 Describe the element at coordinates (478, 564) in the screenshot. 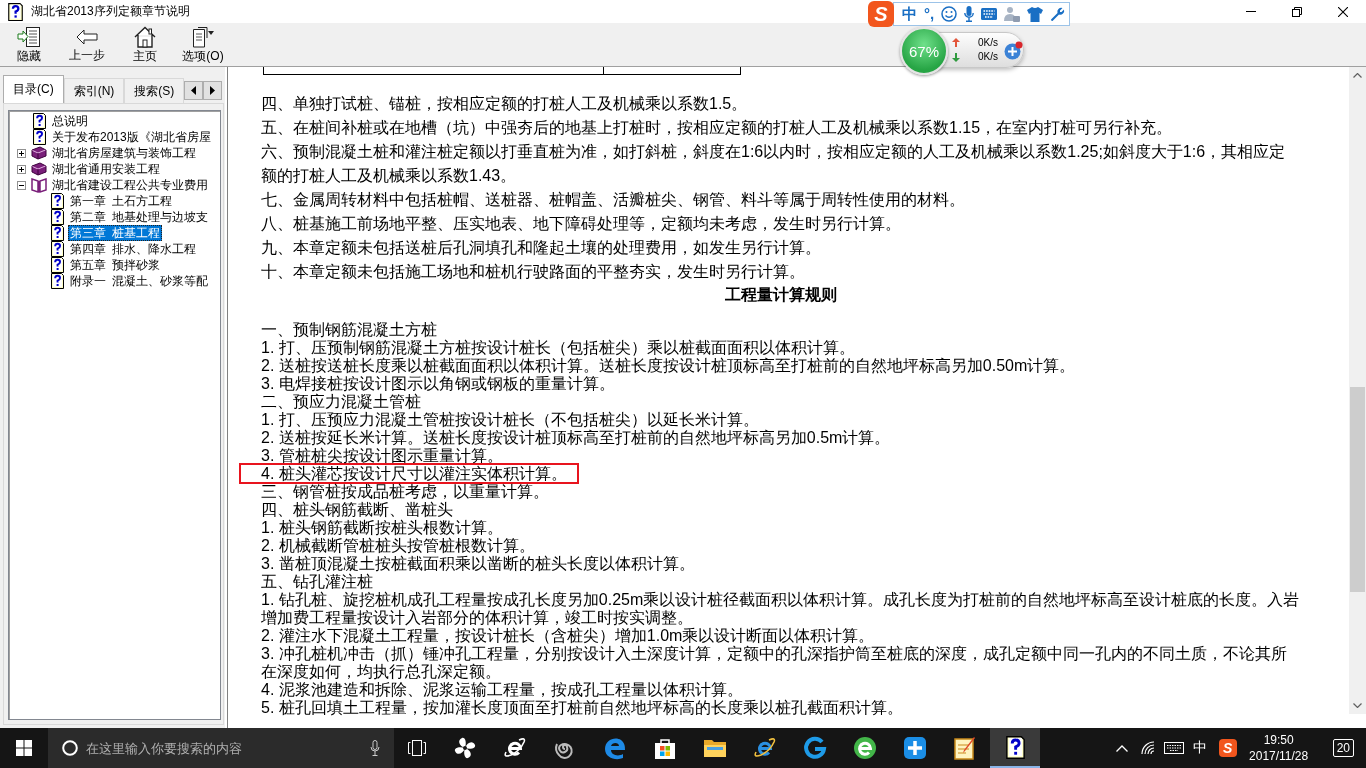

I see `rule-line: 3. 凿桩顶混凝土按桩截面积乘以凿断的桩头长度以体积计算。` at that location.